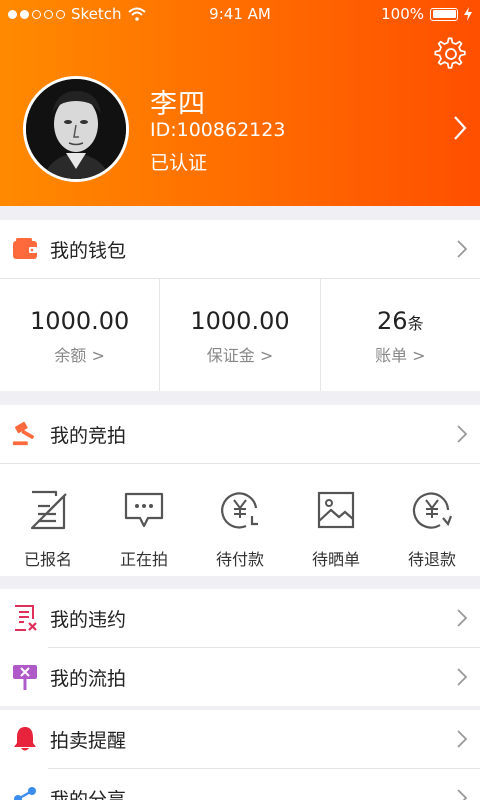 This screenshot has height=800, width=480. I want to click on form-icon, so click(48, 510).